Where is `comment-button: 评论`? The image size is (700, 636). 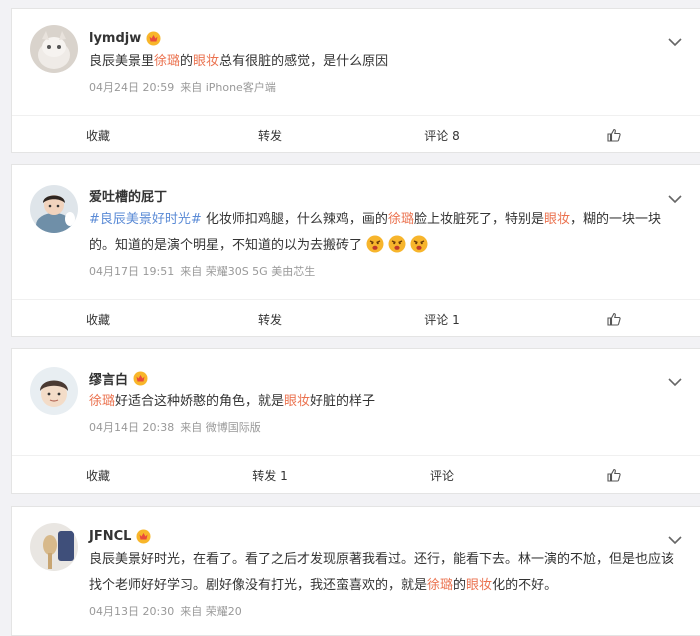
comment-button: 评论 is located at coordinates (442, 474).